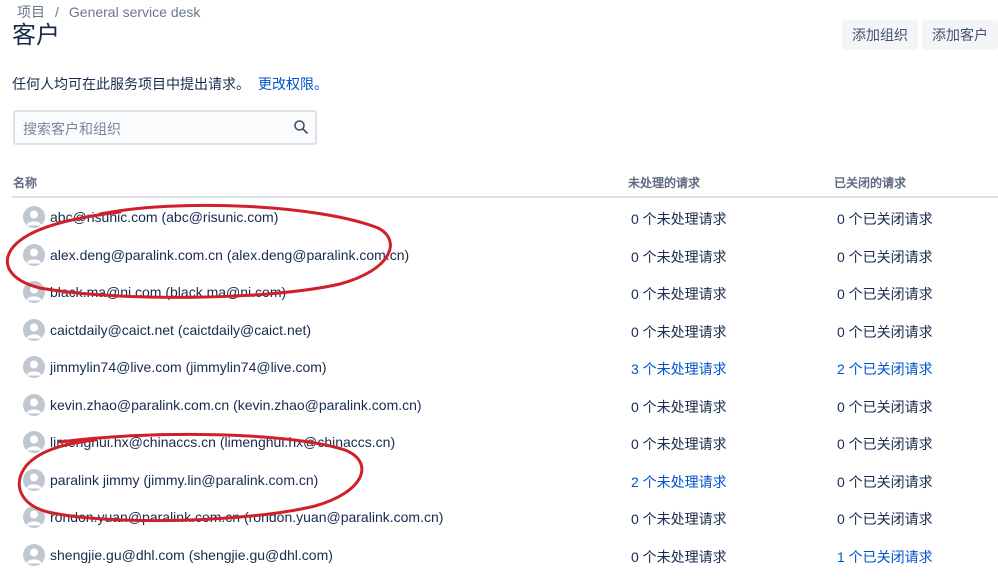  I want to click on open-requests-link: 2 个未处理请求, so click(679, 482).